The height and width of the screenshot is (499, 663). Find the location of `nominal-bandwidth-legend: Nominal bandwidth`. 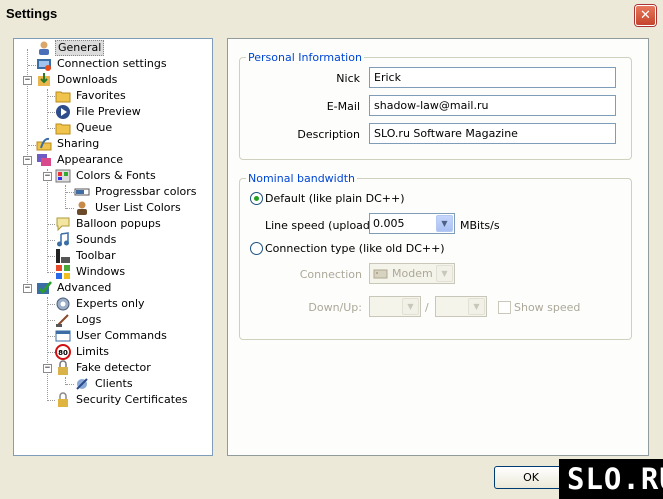

nominal-bandwidth-legend: Nominal bandwidth is located at coordinates (301, 178).